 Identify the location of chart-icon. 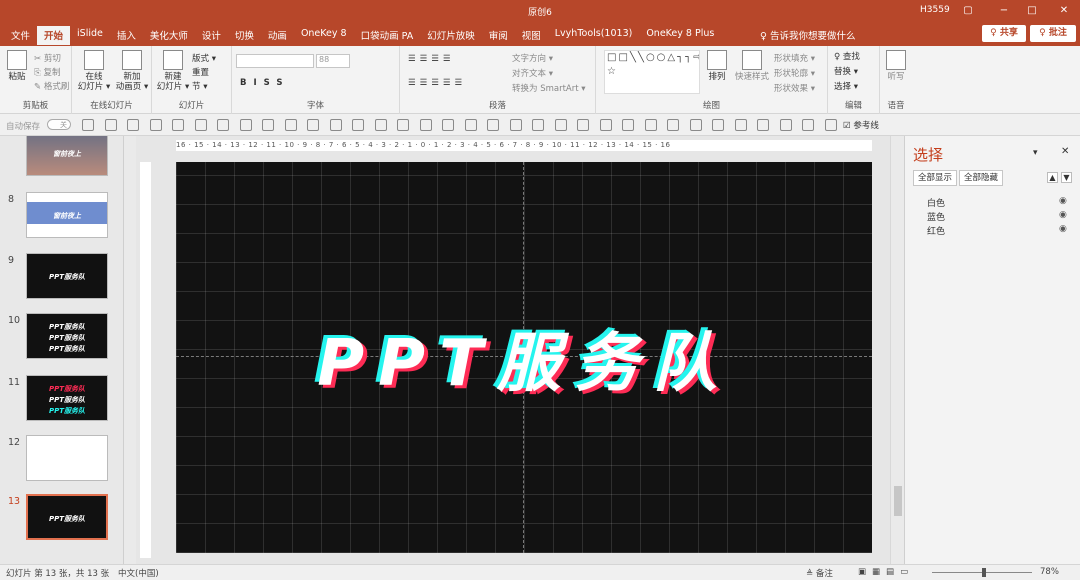
(695, 125).